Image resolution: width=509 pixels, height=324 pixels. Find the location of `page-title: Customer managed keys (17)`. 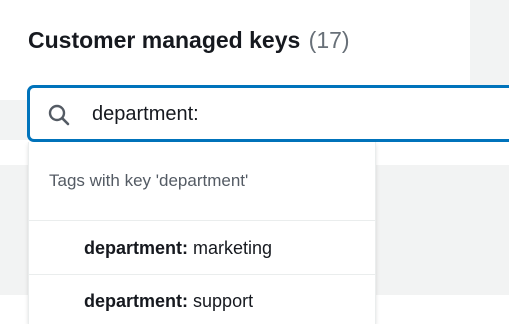

page-title: Customer managed keys (17) is located at coordinates (189, 40).